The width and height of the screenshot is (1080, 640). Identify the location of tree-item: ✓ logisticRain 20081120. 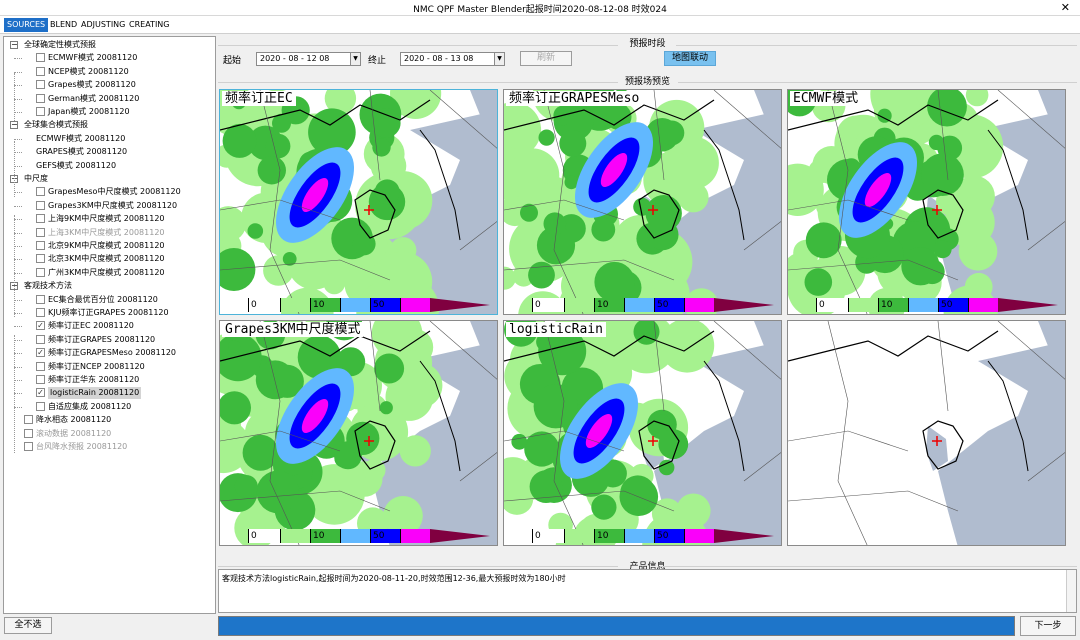
(109, 393).